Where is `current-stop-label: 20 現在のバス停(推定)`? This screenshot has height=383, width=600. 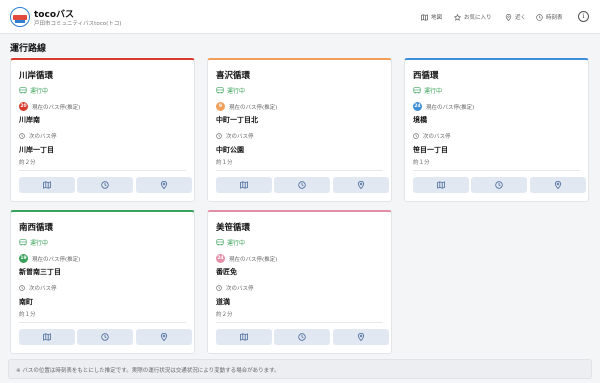
current-stop-label: 20 現在のバス停(推定) is located at coordinates (49, 106).